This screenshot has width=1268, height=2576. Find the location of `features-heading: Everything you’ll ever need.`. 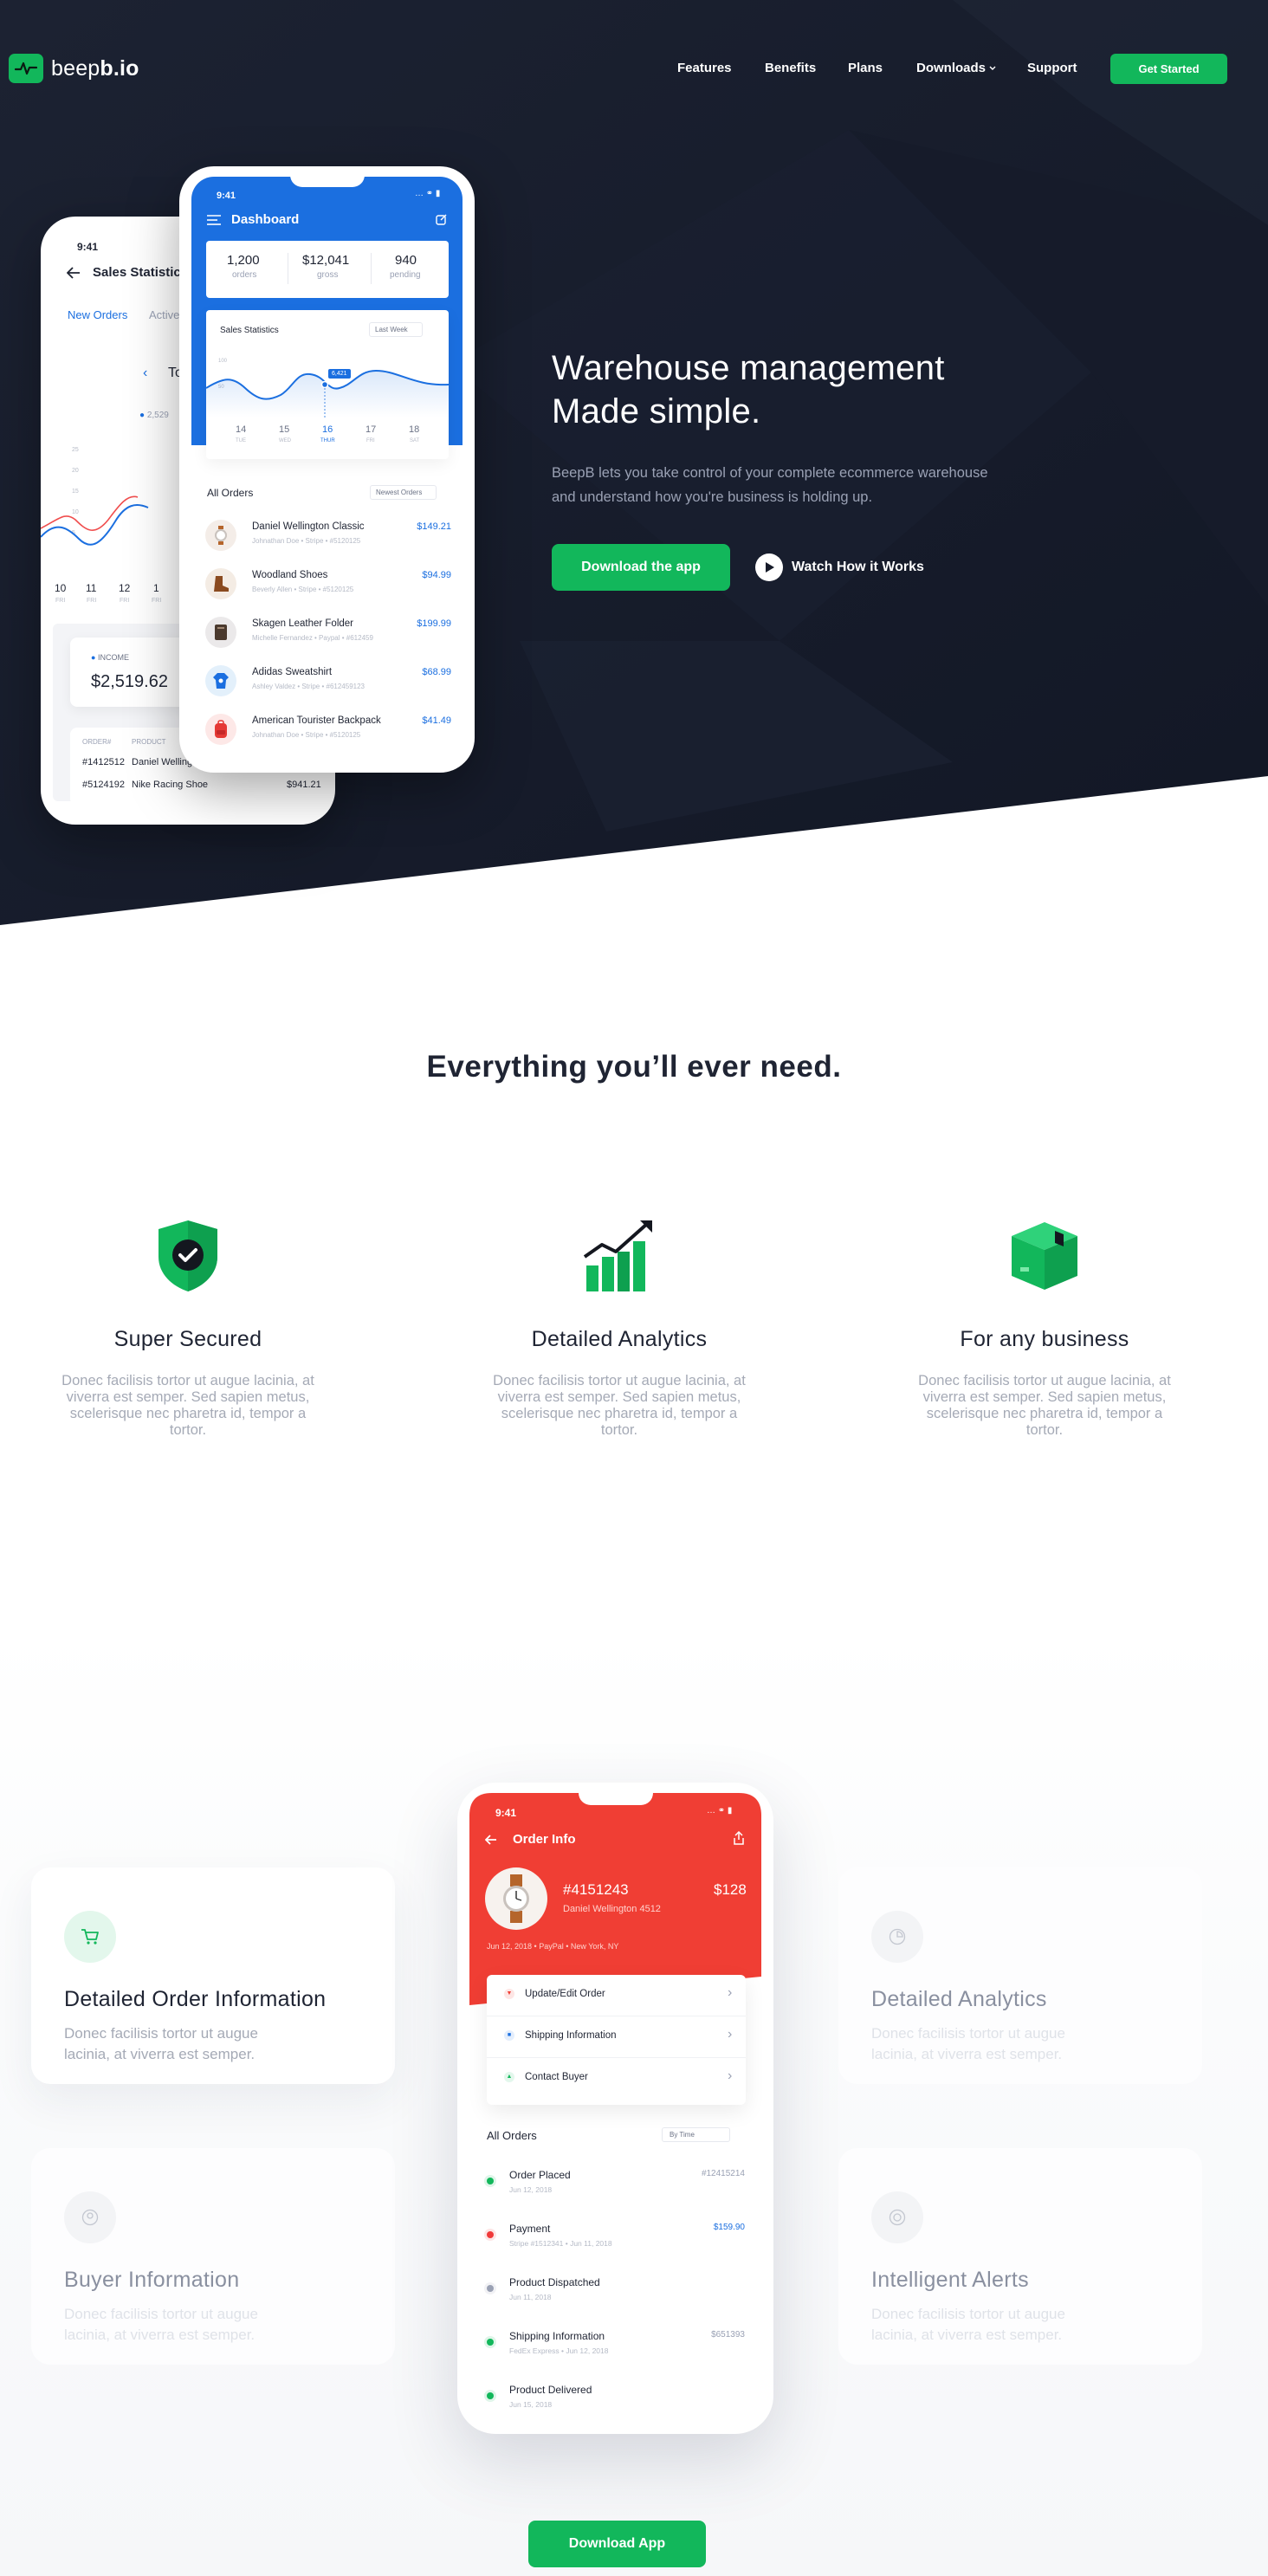

features-heading: Everything you’ll ever need. is located at coordinates (634, 1067).